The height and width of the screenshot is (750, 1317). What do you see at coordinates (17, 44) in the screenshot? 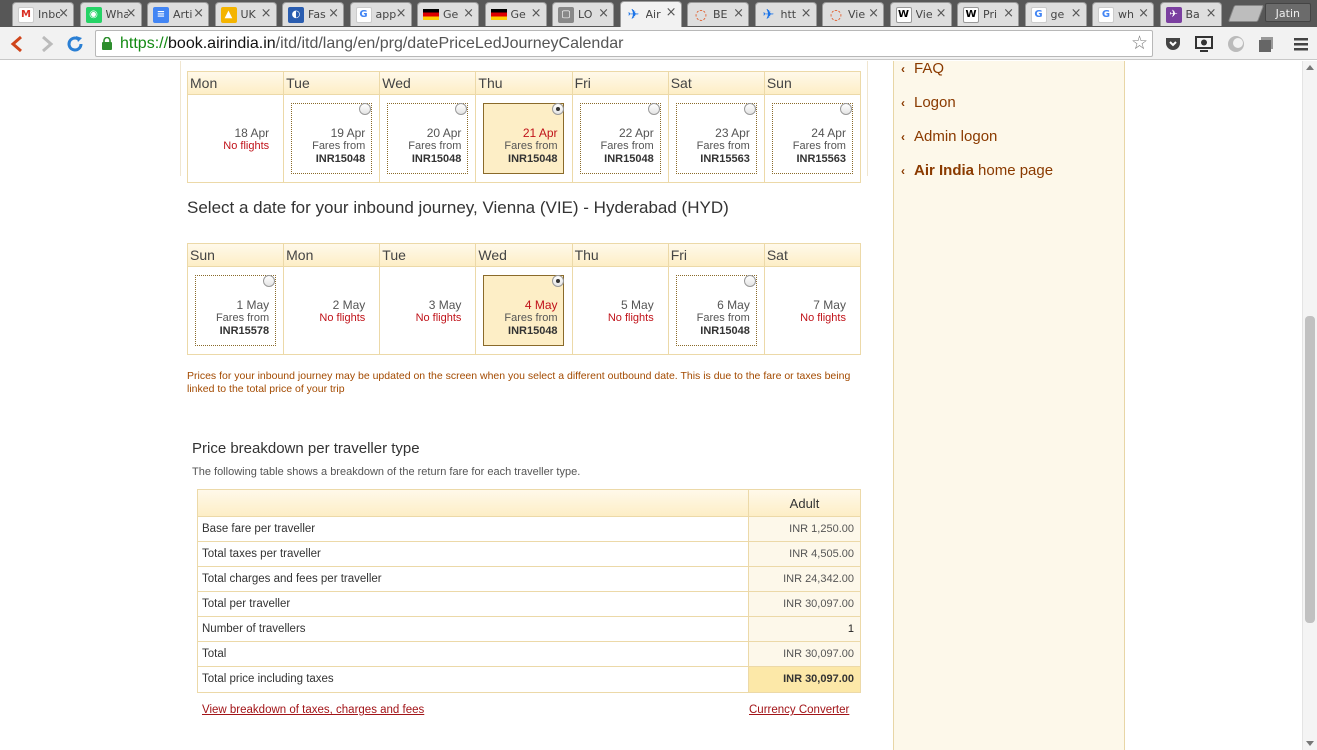
I see `back-button` at bounding box center [17, 44].